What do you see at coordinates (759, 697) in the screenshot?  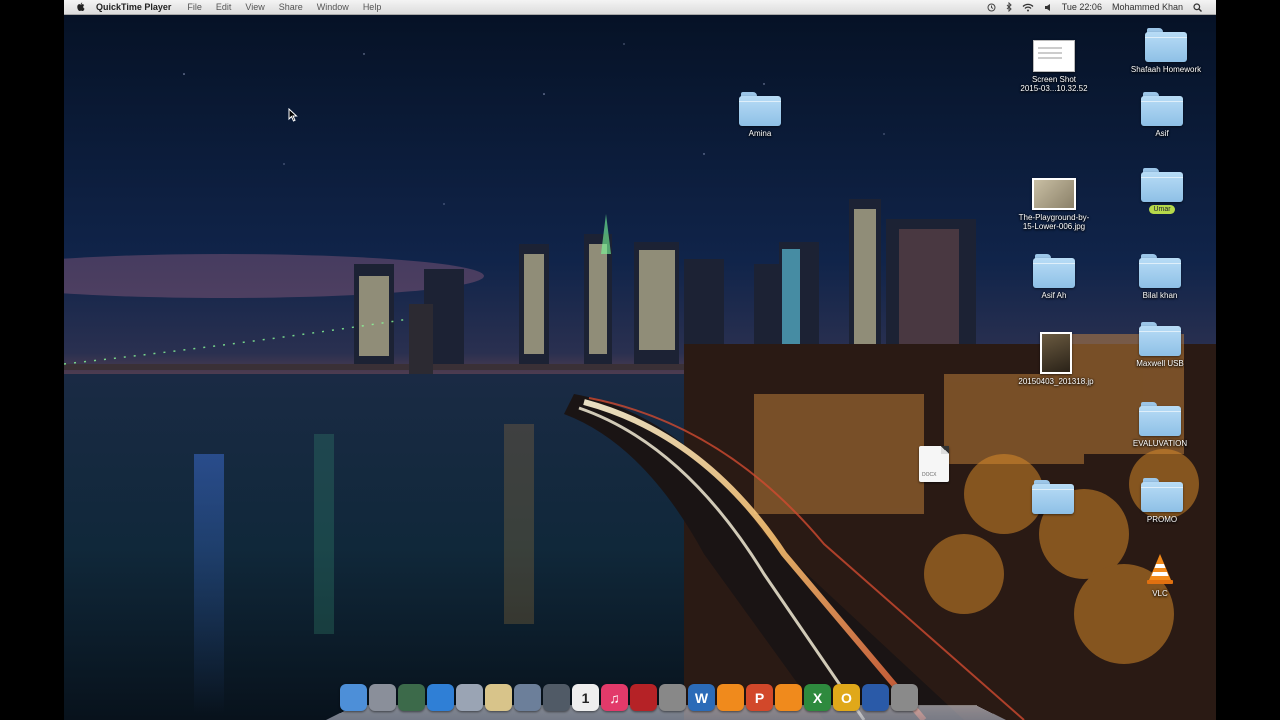 I see `dock-powerpoint-icon: P` at bounding box center [759, 697].